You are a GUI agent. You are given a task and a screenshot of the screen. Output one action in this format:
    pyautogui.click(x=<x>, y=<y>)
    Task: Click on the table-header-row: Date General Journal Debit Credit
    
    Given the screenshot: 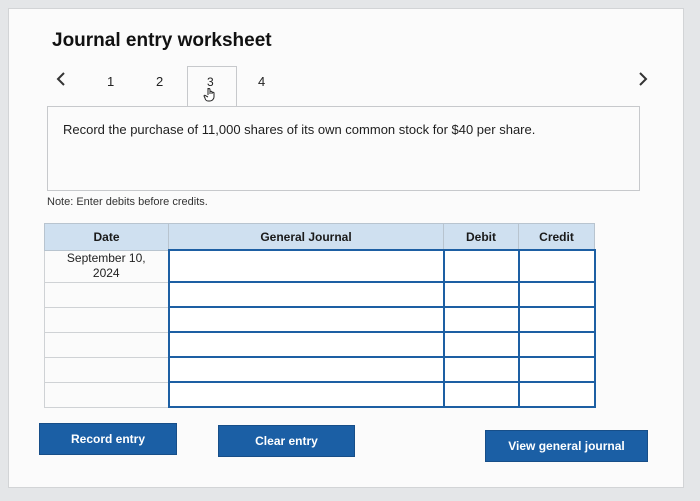 What is the action you would take?
    pyautogui.click(x=319, y=237)
    